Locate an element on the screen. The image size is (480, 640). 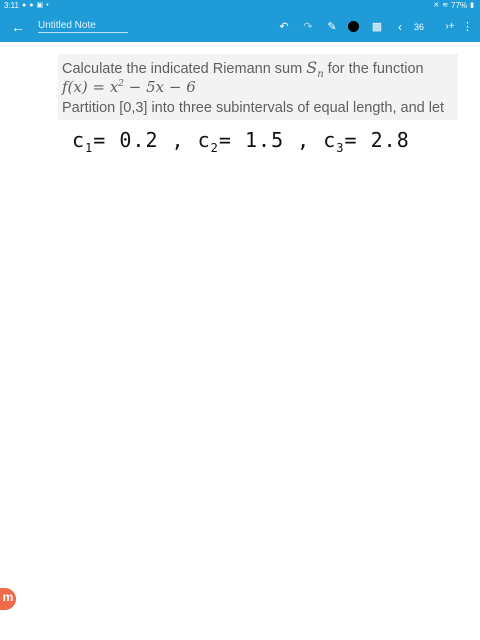
back-arrow-icon: ← is located at coordinates (18, 27).